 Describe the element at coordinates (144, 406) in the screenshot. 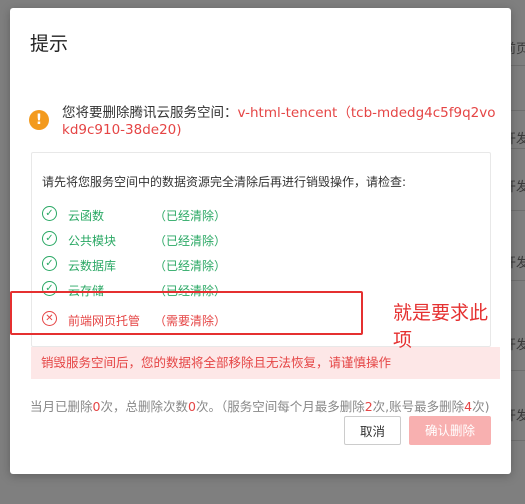

I see `count-label: 次，总删除次数` at that location.